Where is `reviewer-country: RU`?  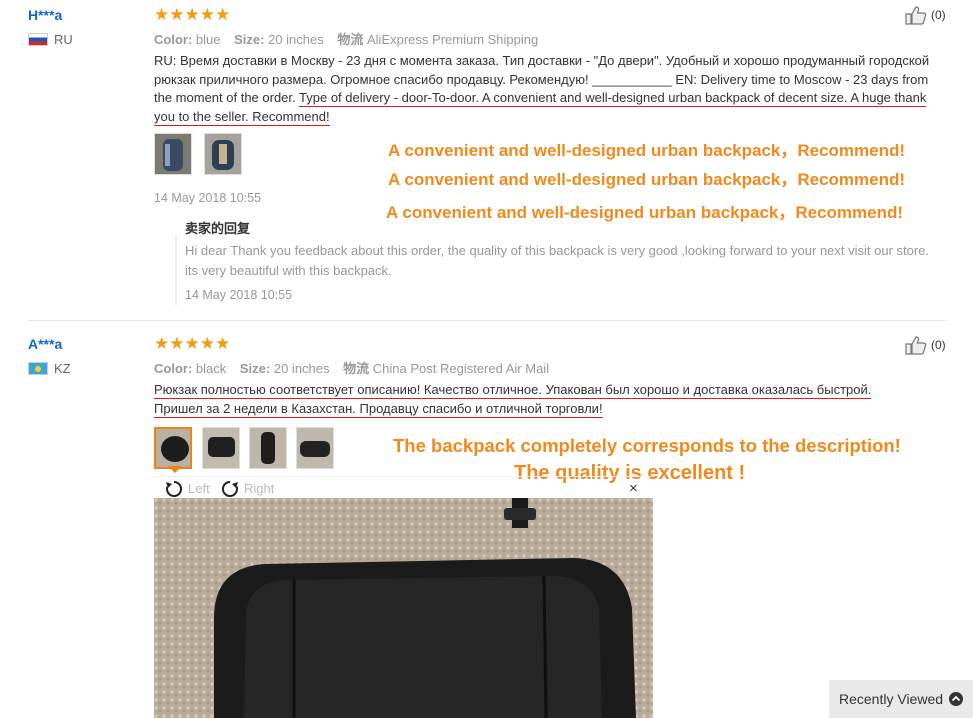 reviewer-country: RU is located at coordinates (50, 39).